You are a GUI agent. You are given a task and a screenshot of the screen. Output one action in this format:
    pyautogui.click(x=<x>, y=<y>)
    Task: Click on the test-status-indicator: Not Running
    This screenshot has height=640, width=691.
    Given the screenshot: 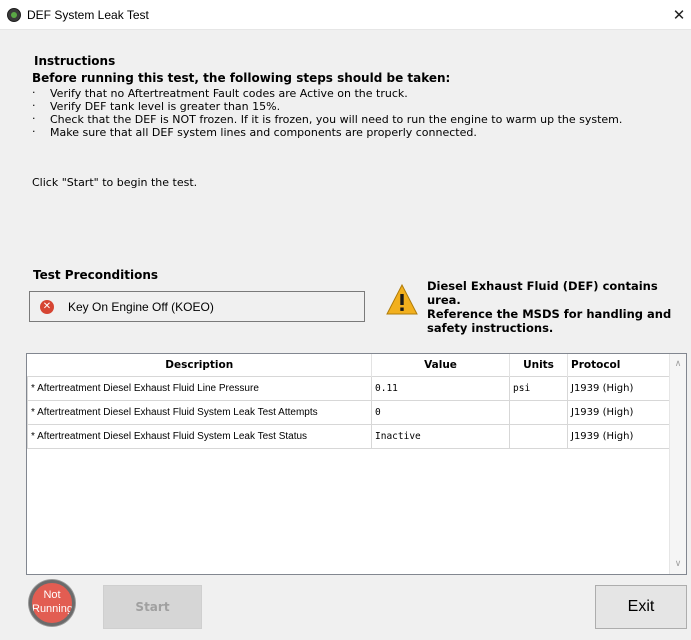 What is the action you would take?
    pyautogui.click(x=52, y=603)
    